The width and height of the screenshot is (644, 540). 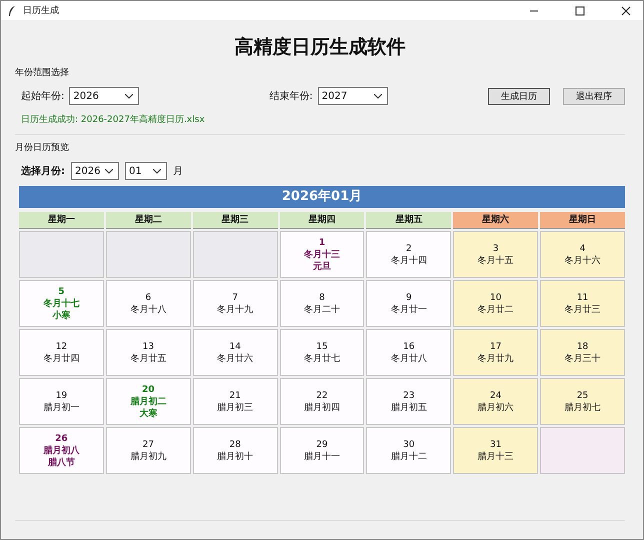 What do you see at coordinates (322, 242) in the screenshot?
I see `day-number: 1` at bounding box center [322, 242].